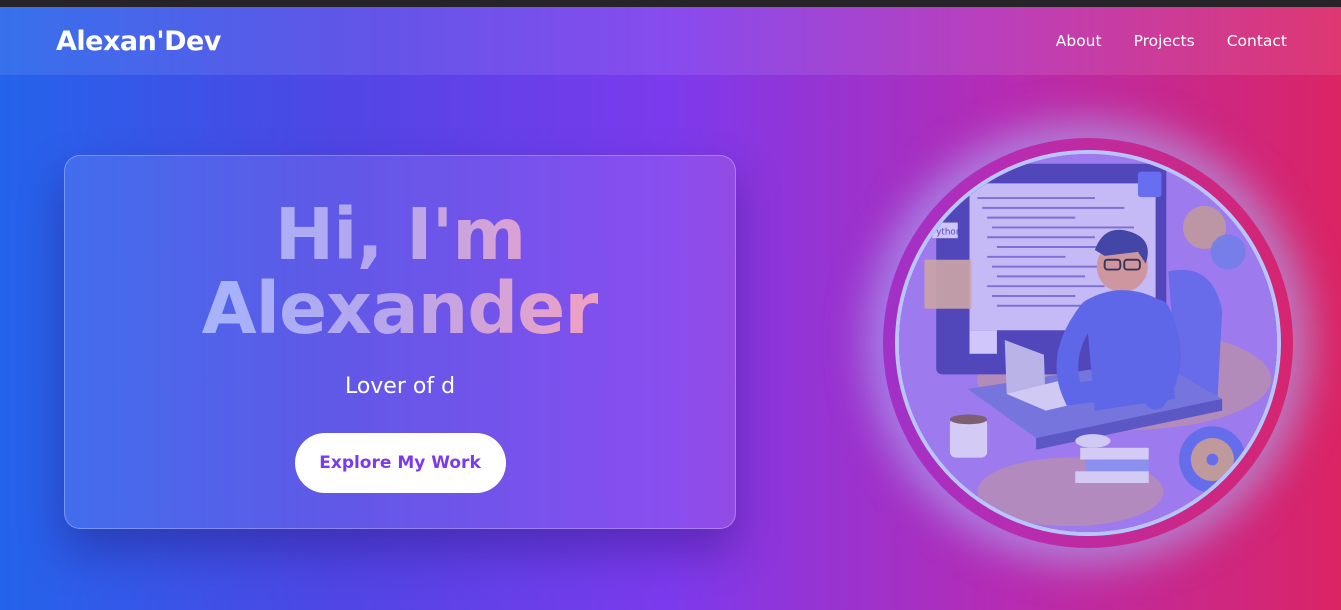 The width and height of the screenshot is (1341, 610). What do you see at coordinates (400, 463) in the screenshot?
I see `explore-work-button: Explore My Work` at bounding box center [400, 463].